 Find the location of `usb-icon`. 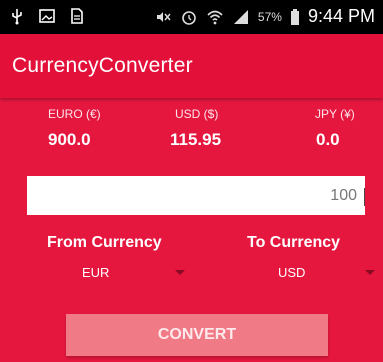

usb-icon is located at coordinates (17, 17).